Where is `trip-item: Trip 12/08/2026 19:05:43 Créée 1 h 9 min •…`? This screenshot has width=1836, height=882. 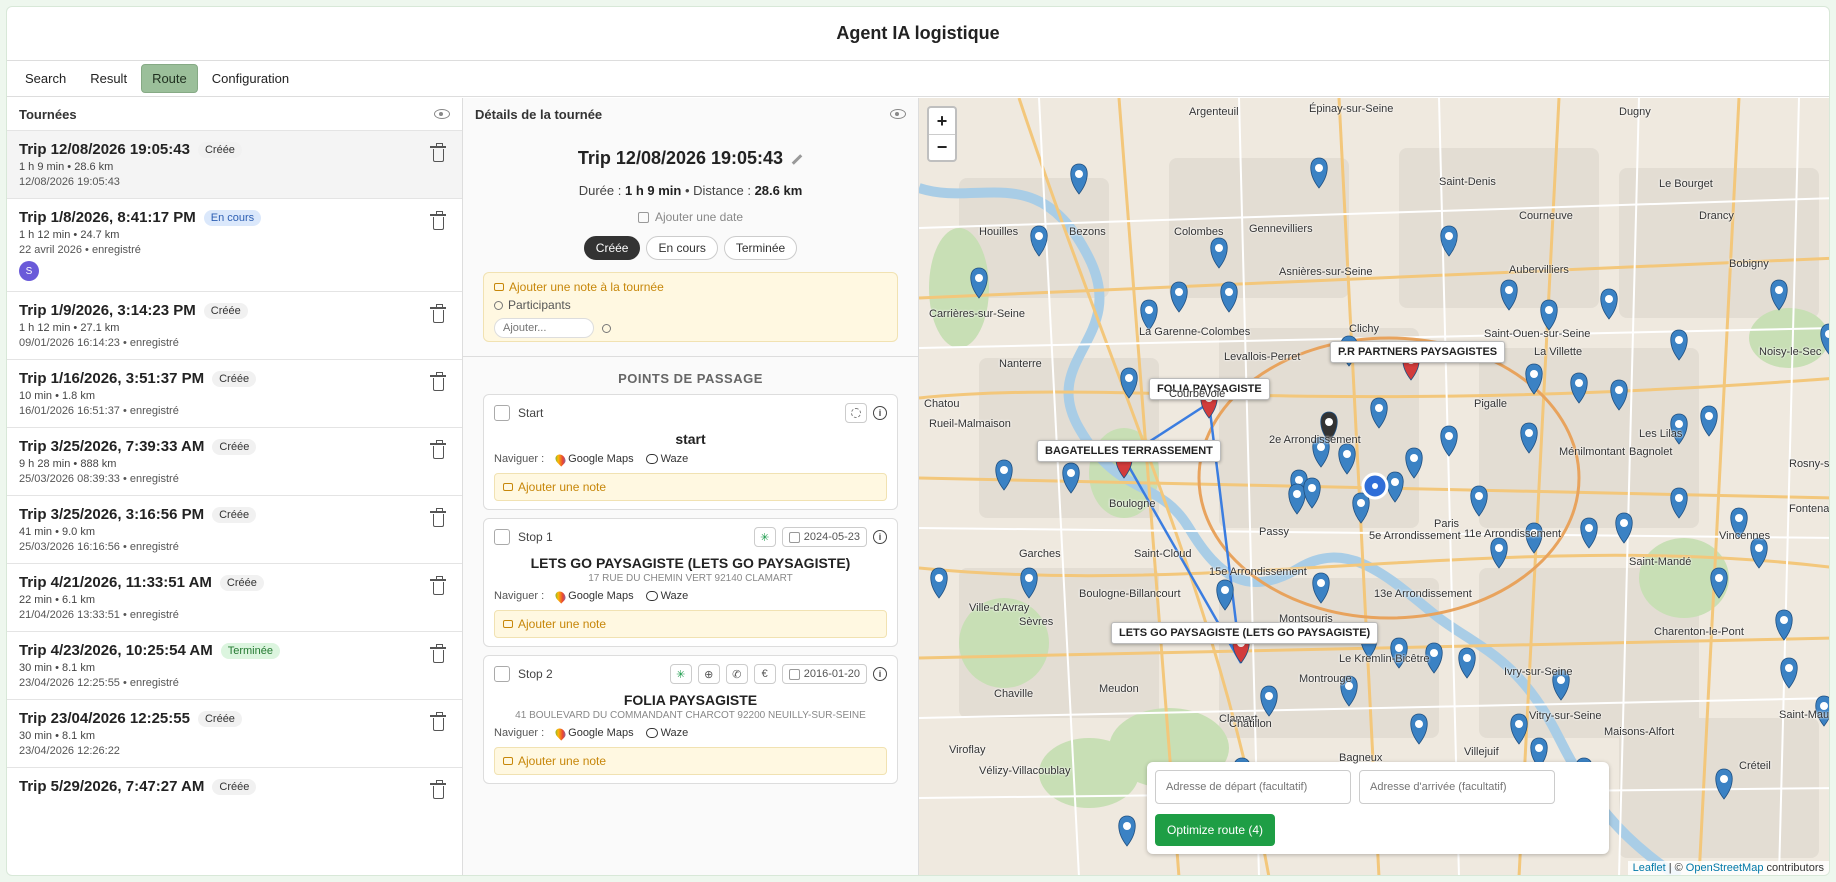
trip-item: Trip 12/08/2026 19:05:43 Créée 1 h 9 min •… is located at coordinates (234, 164).